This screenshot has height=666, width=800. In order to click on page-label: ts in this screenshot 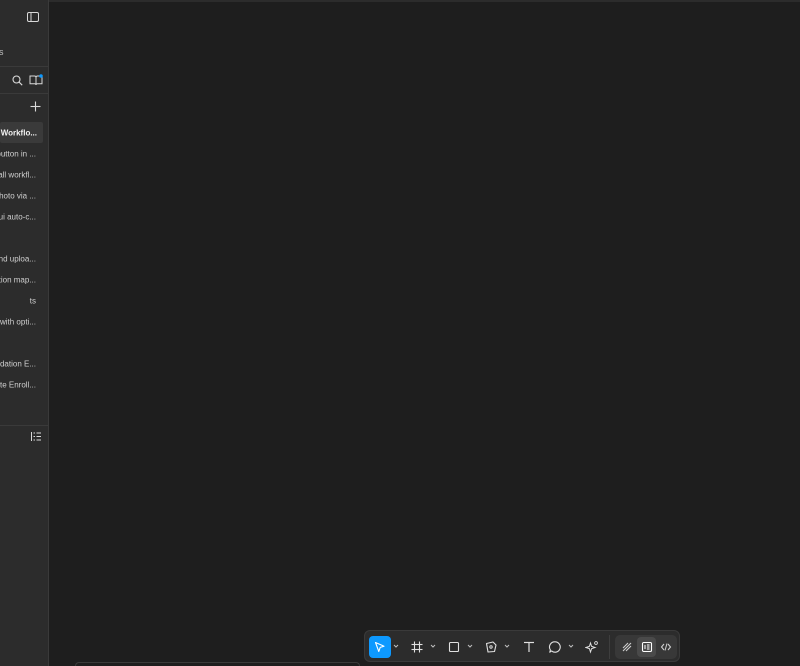, I will do `click(32, 300)`.